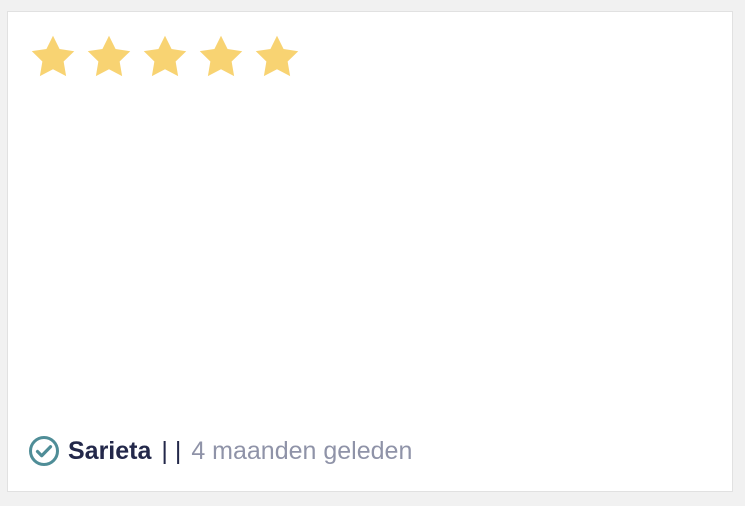 The width and height of the screenshot is (745, 506). What do you see at coordinates (302, 451) in the screenshot?
I see `review-time-ago: 4 maanden geleden` at bounding box center [302, 451].